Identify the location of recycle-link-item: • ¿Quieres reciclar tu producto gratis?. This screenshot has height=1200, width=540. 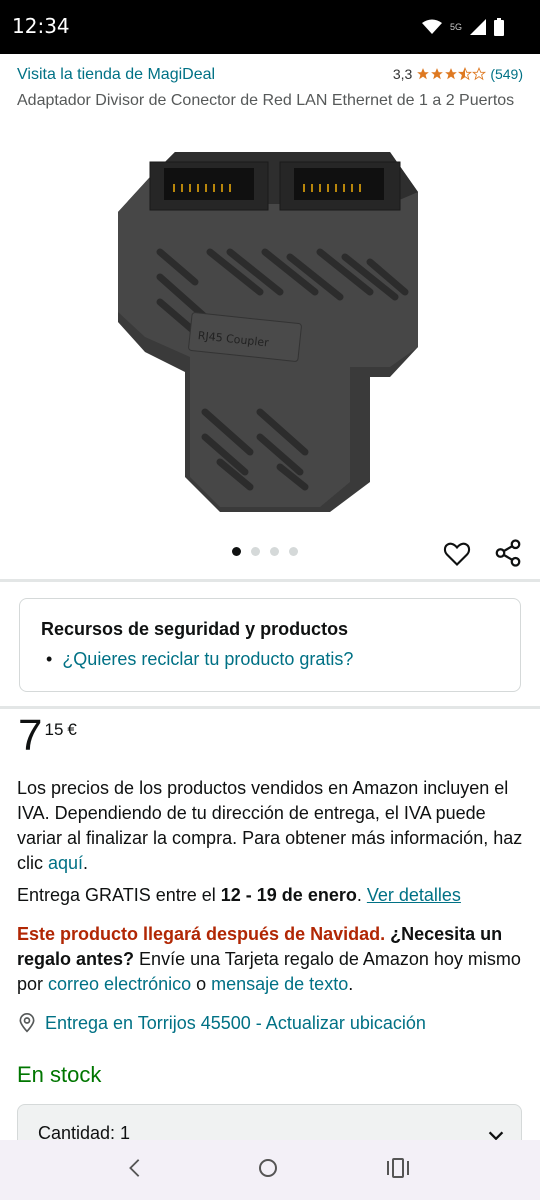
(199, 659).